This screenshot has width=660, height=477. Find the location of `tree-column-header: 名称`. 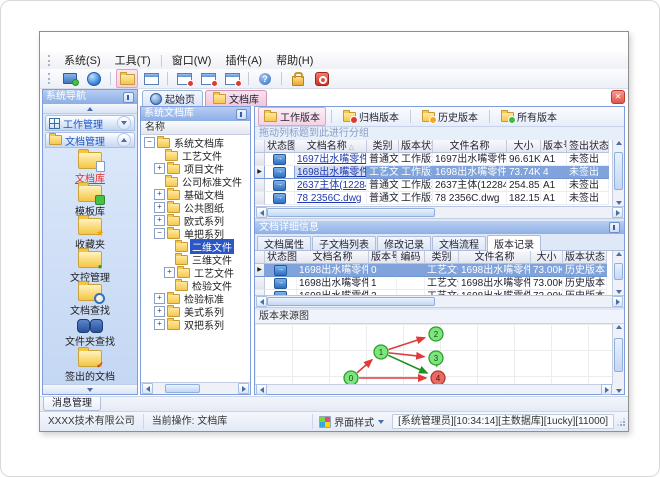

tree-column-header: 名称 is located at coordinates (195, 128).